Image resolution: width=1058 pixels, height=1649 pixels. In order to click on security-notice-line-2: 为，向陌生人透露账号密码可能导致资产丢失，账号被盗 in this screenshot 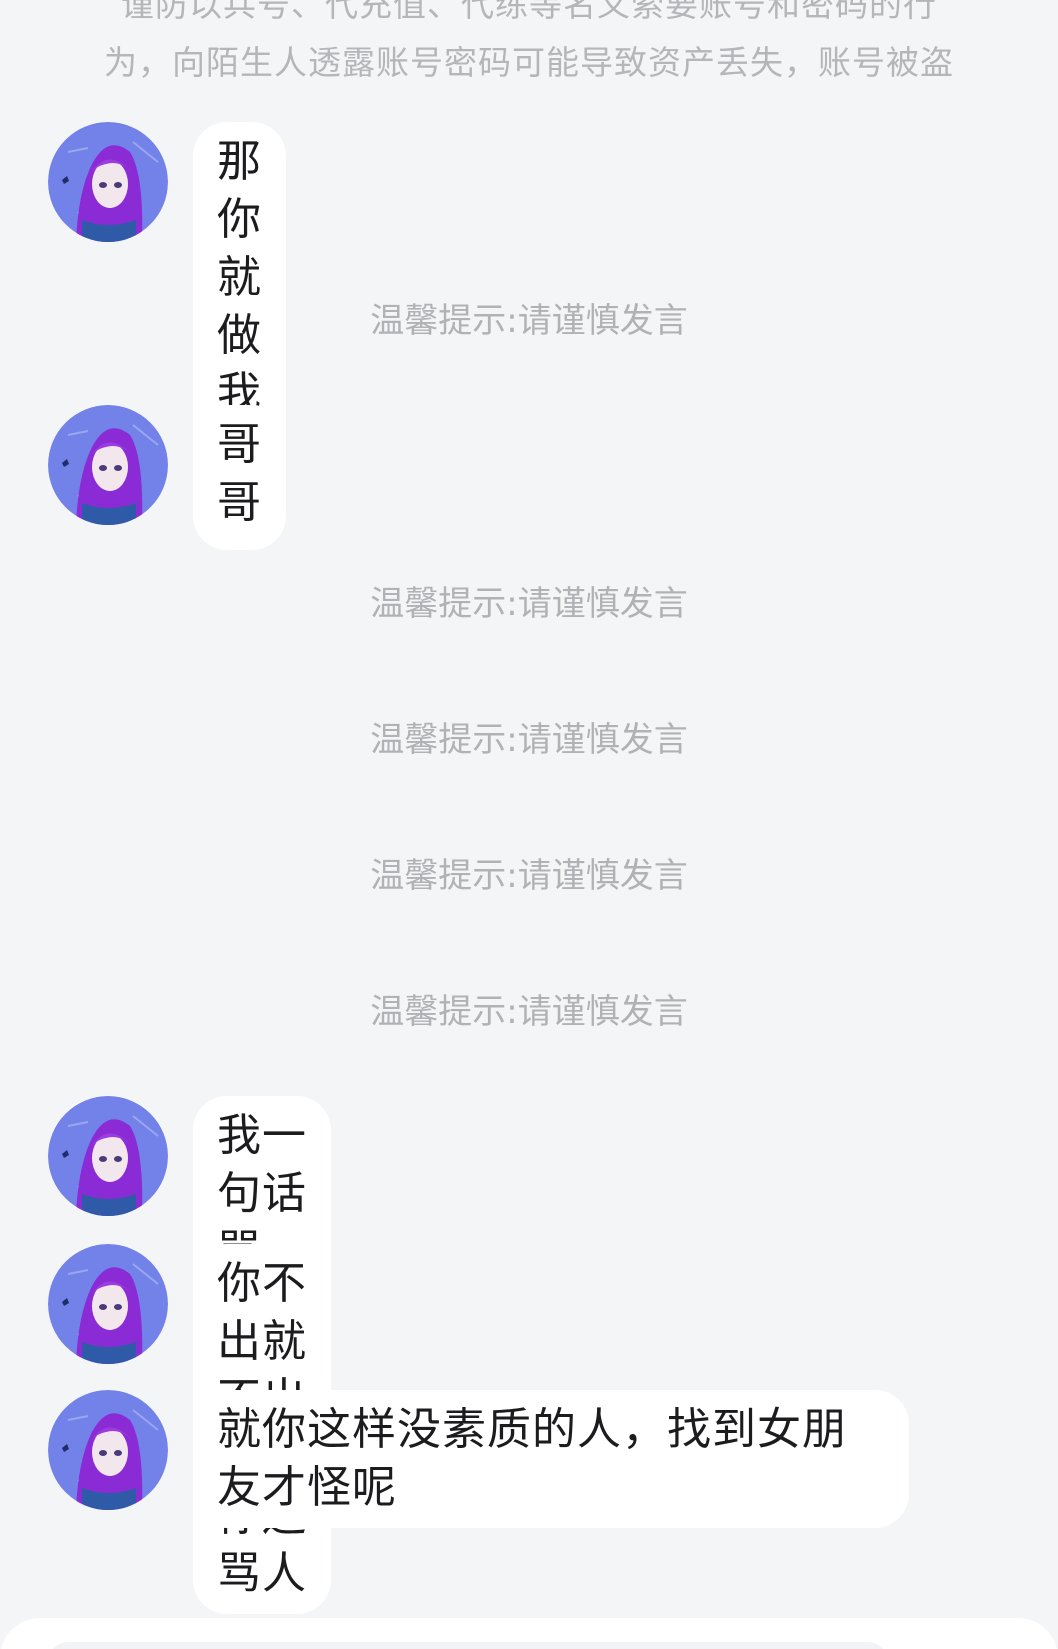, I will do `click(529, 62)`.